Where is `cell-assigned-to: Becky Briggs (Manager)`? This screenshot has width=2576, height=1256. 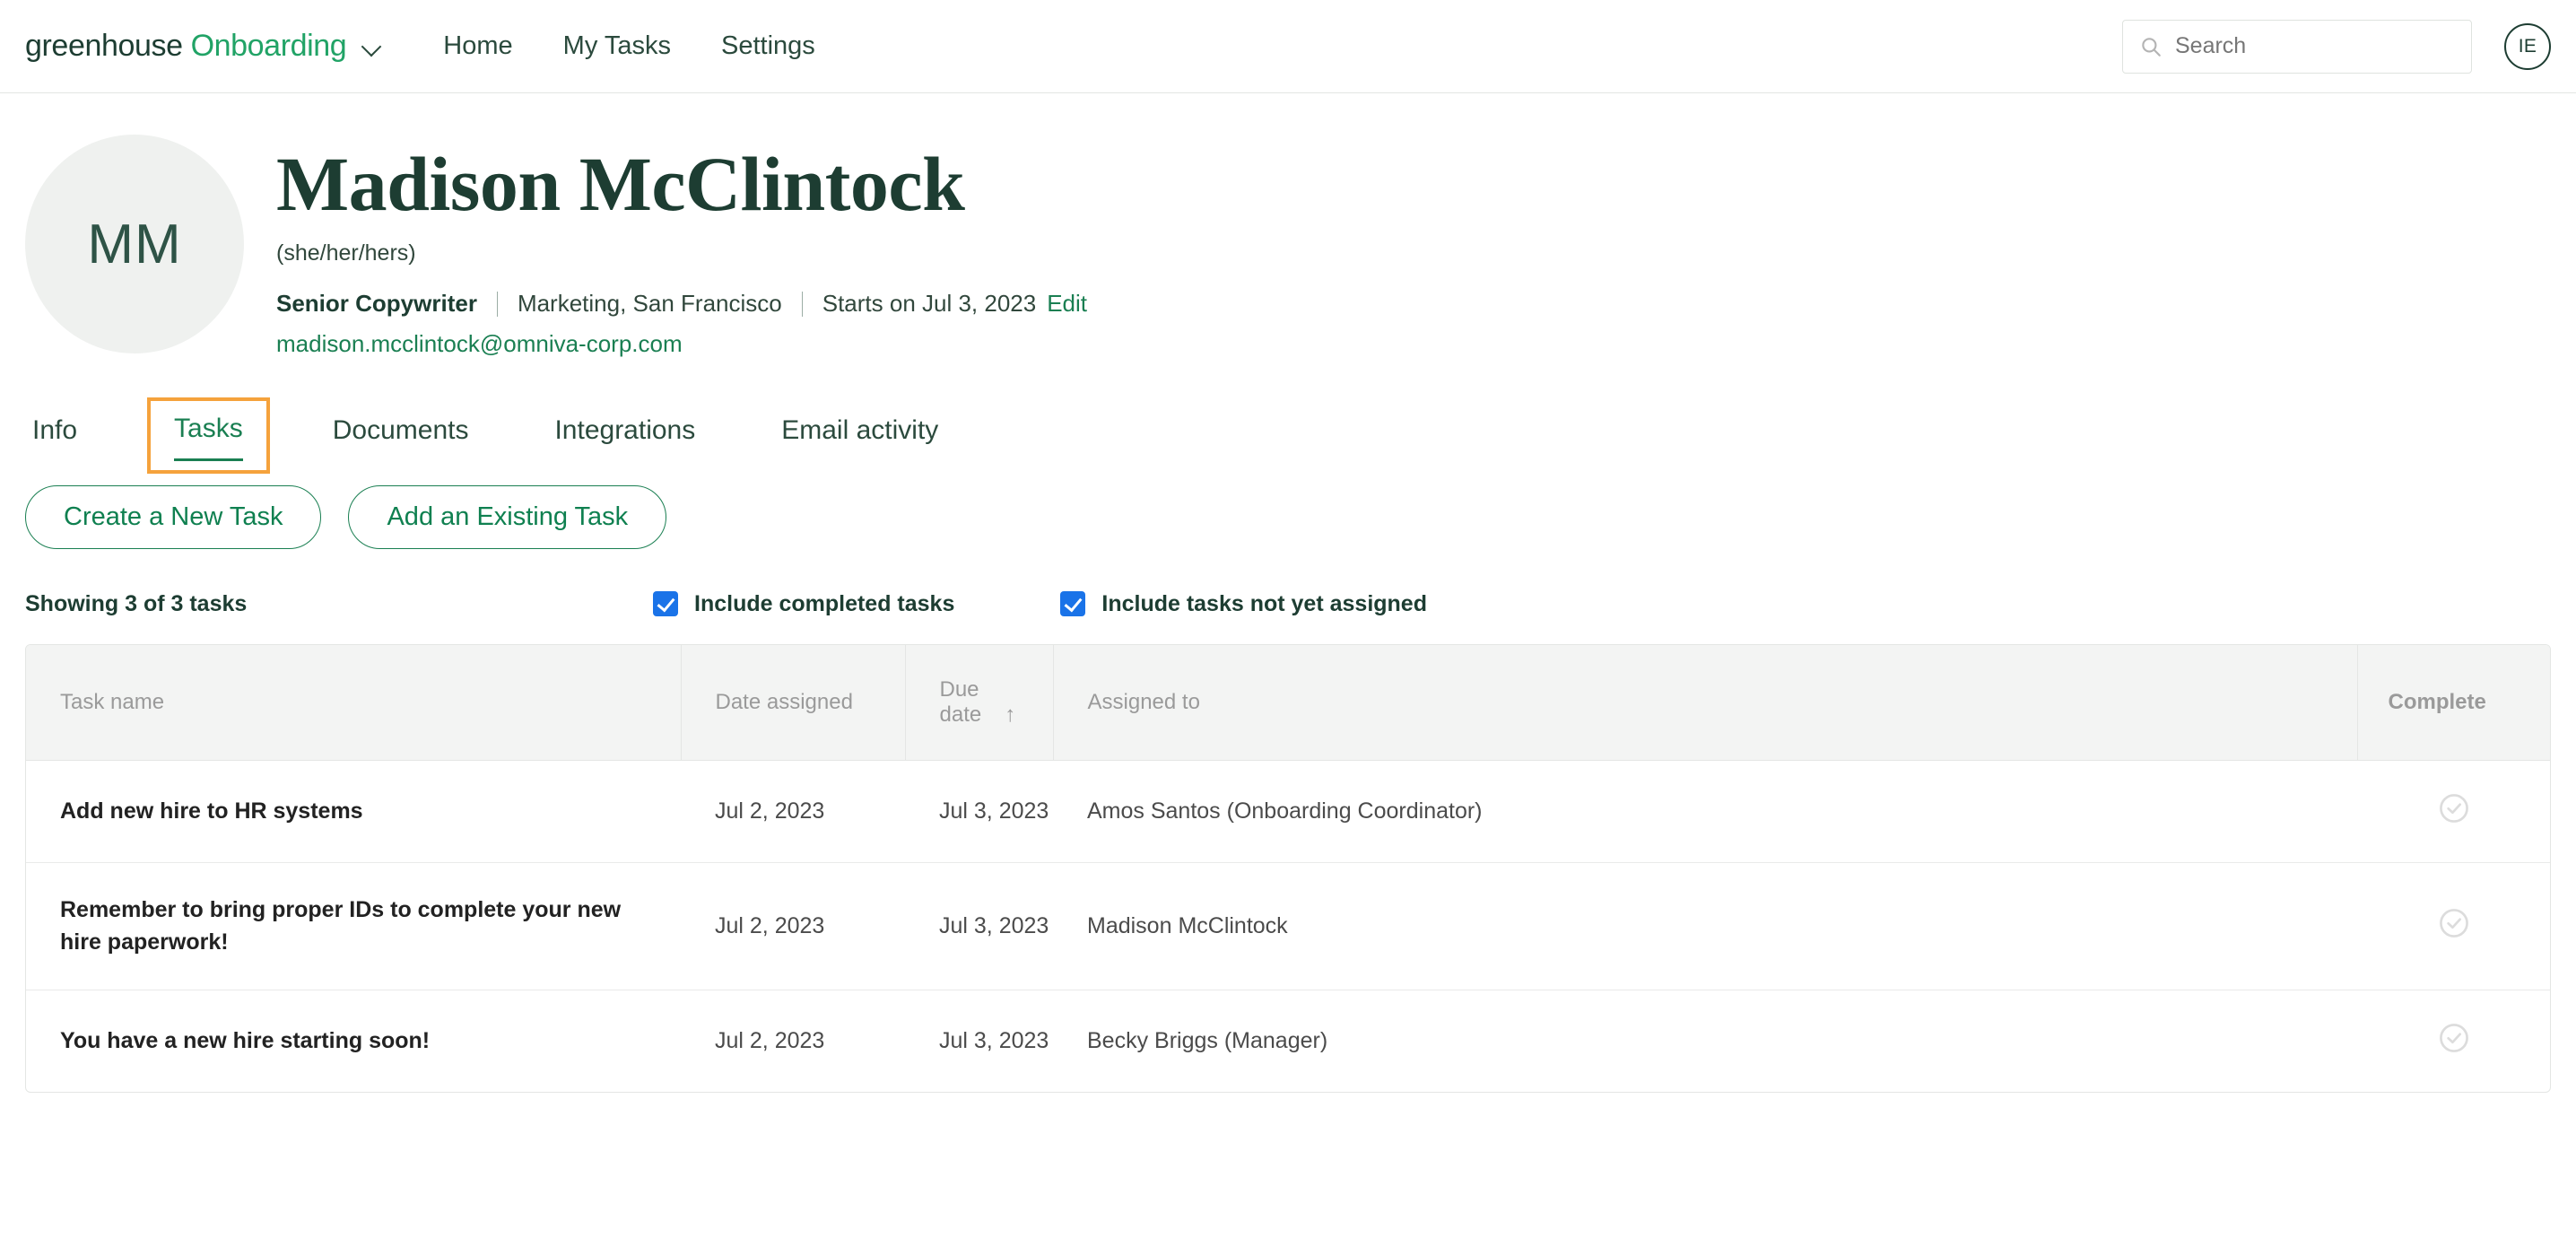
cell-assigned-to: Becky Briggs (Manager) is located at coordinates (1207, 1040).